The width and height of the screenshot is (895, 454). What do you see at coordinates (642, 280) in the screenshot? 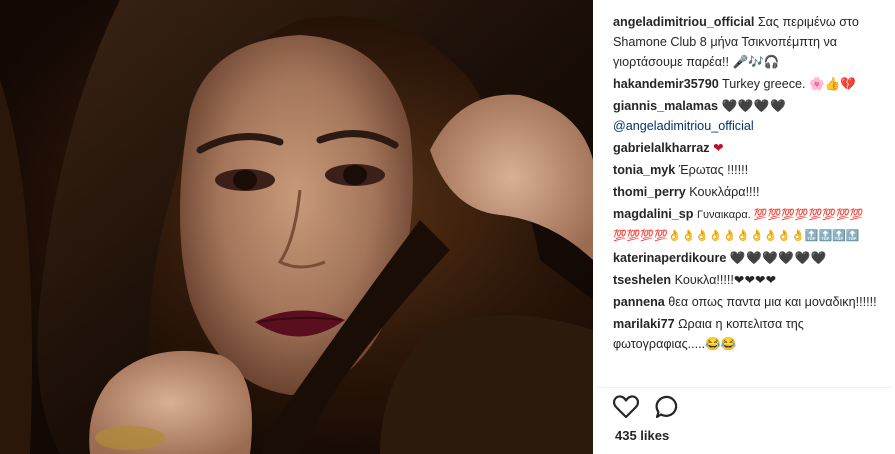
I see `comment-username: tseshelen` at bounding box center [642, 280].